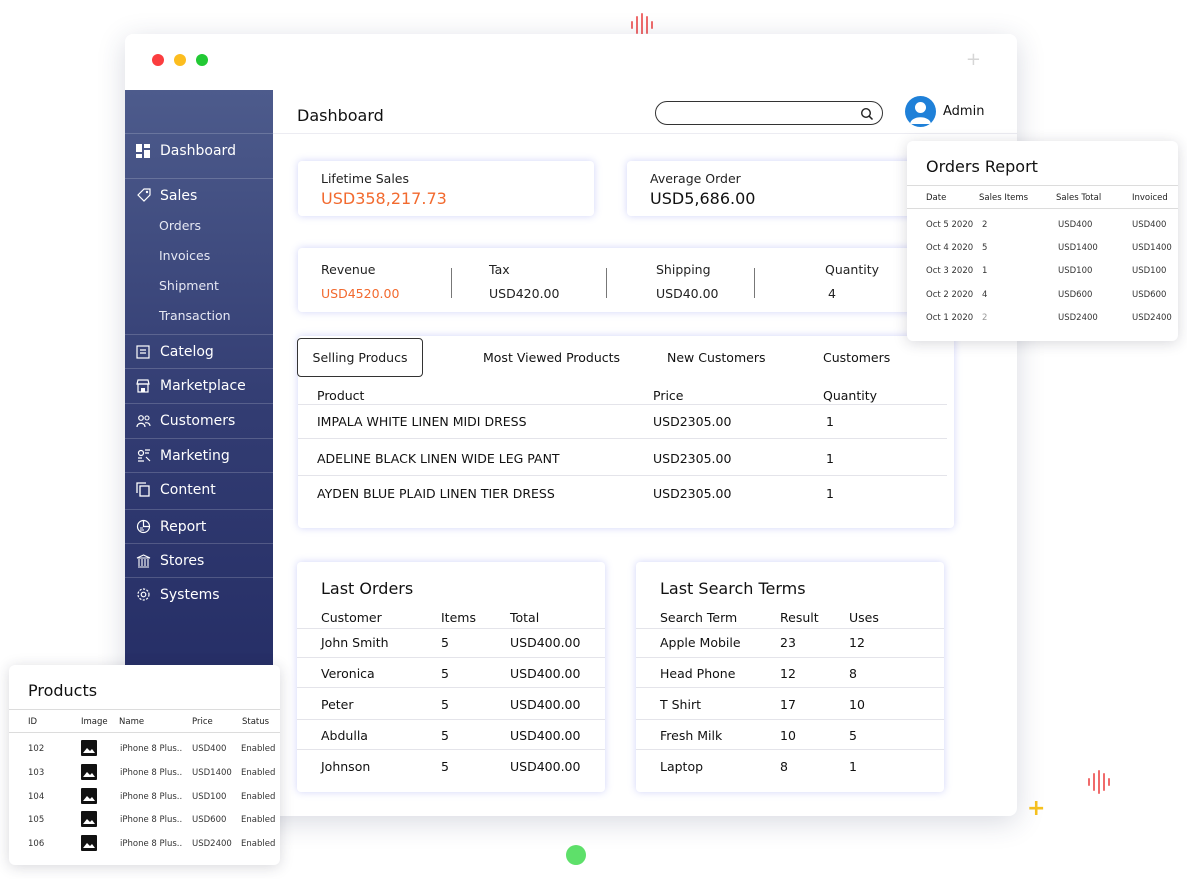  Describe the element at coordinates (209, 797) in the screenshot. I see `product-price: USD100` at that location.